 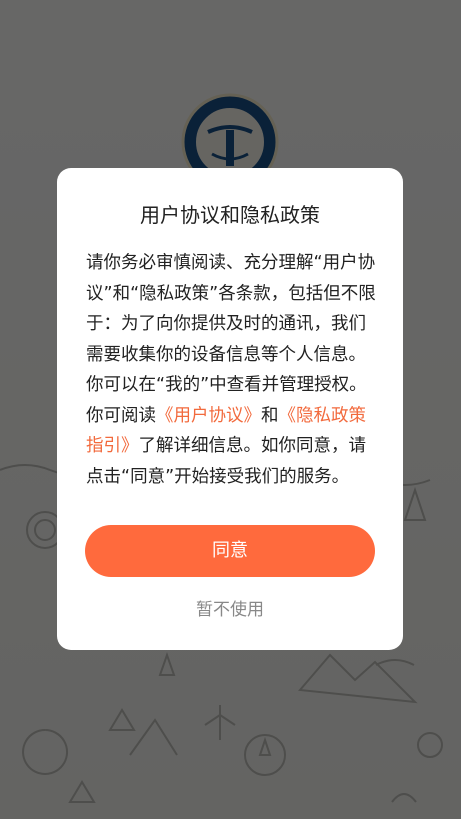 I want to click on dialog-body-connector: 和, so click(x=270, y=415).